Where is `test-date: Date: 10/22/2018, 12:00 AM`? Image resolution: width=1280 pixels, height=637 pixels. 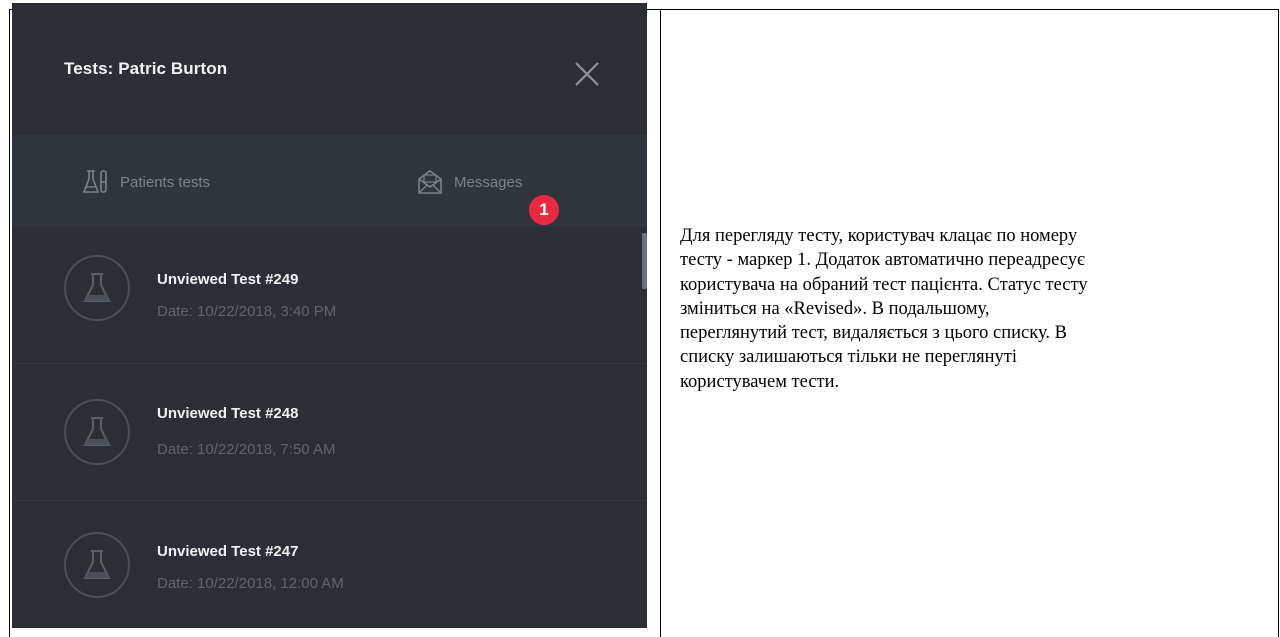 test-date: Date: 10/22/2018, 12:00 AM is located at coordinates (250, 583).